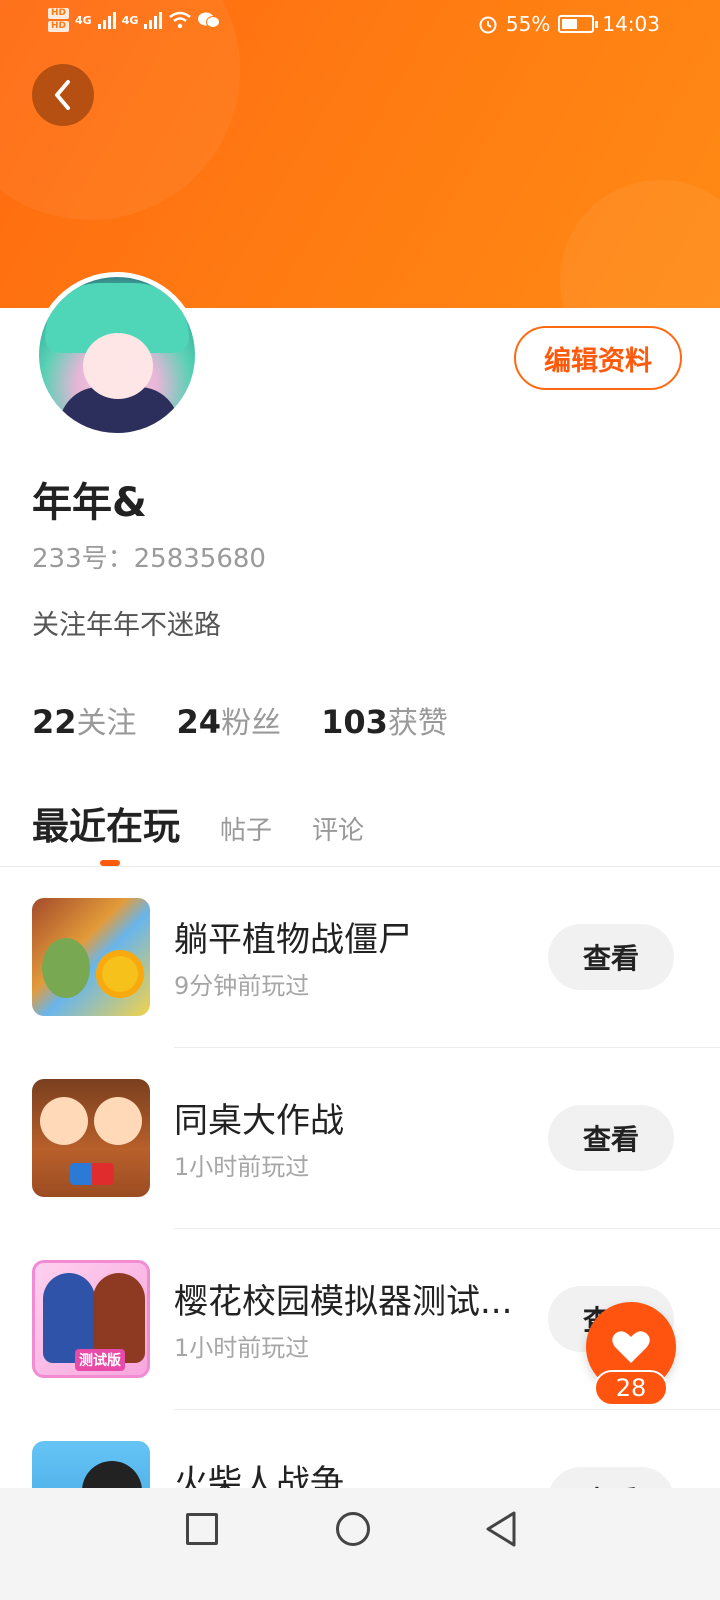 The image size is (720, 1600). What do you see at coordinates (54, 722) in the screenshot?
I see `stat-following-count: 22` at bounding box center [54, 722].